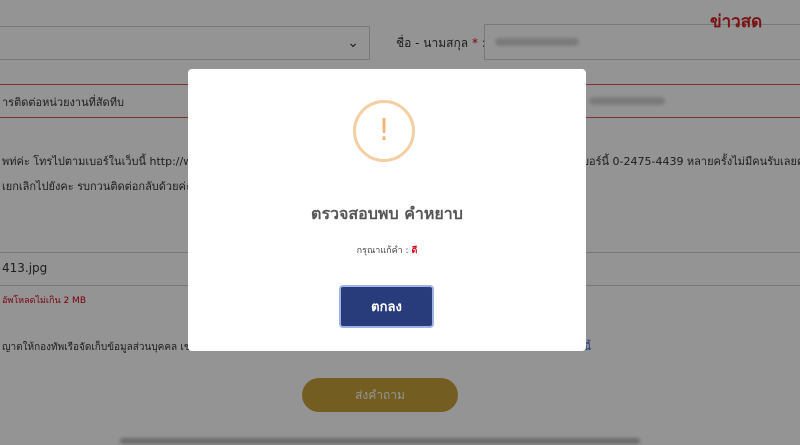  What do you see at coordinates (386, 306) in the screenshot?
I see `ok-button: ตกลง` at bounding box center [386, 306].